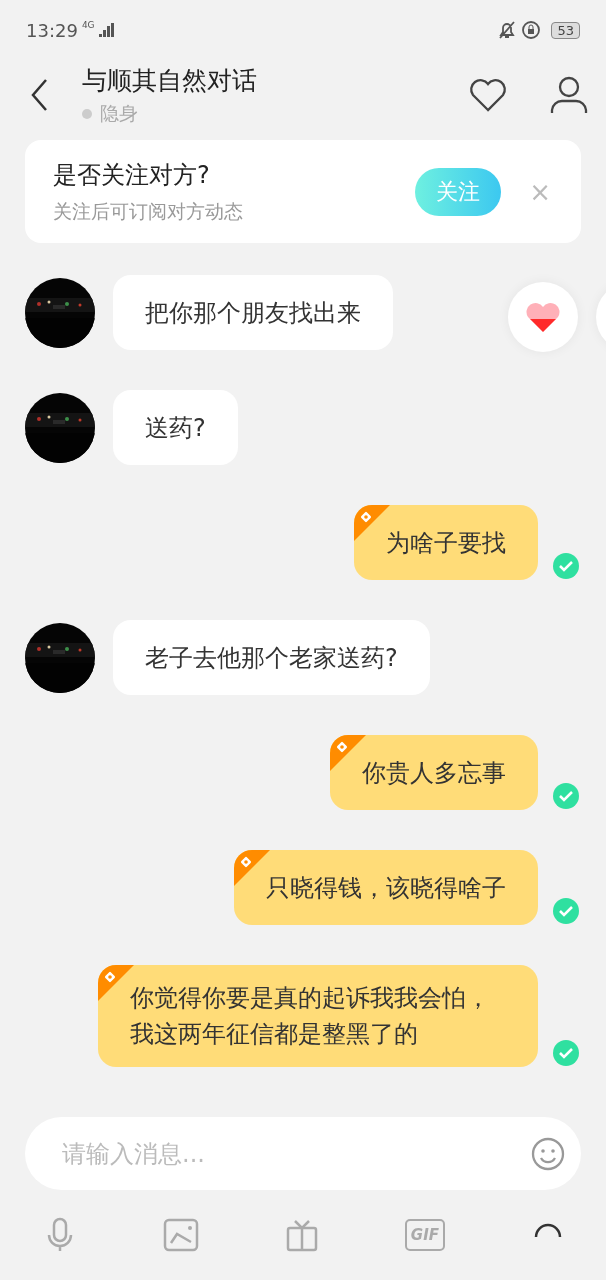 The height and width of the screenshot is (1280, 606). I want to click on emoji-icon, so click(548, 1153).